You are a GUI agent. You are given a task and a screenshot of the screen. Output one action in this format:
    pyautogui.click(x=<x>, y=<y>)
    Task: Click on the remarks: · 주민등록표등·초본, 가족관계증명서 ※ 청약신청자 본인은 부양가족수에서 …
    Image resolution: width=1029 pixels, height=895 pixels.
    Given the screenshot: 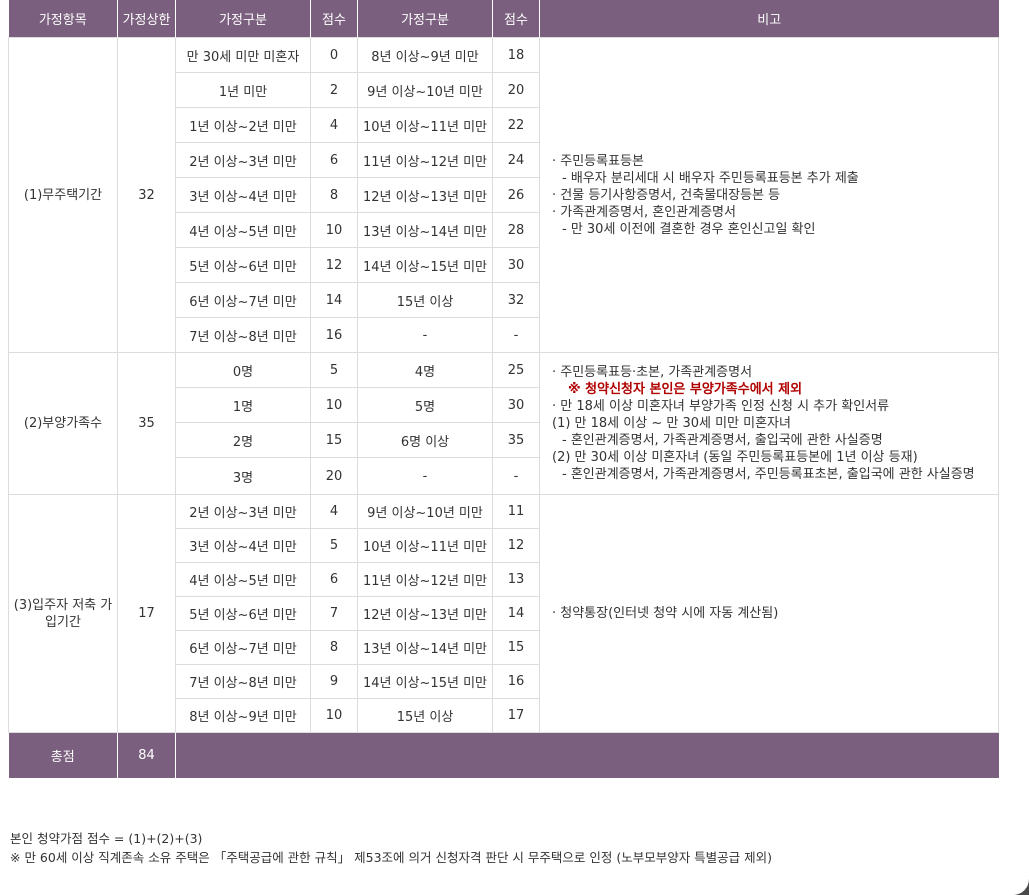 What is the action you would take?
    pyautogui.click(x=769, y=423)
    